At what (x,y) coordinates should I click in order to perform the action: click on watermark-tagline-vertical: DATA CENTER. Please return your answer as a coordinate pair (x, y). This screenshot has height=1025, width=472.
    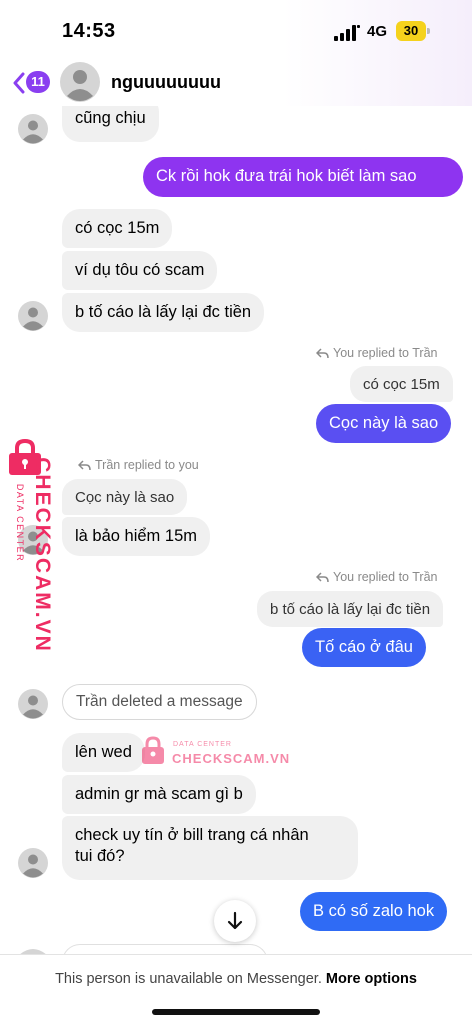
    Looking at the image, I should click on (20, 523).